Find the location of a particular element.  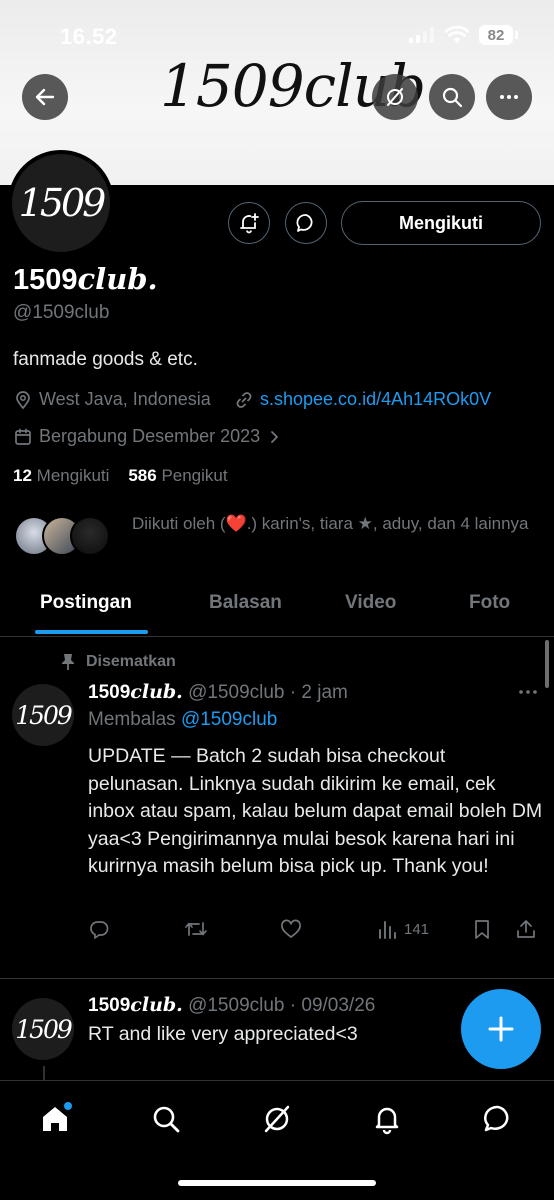

calendar-icon is located at coordinates (23, 436).